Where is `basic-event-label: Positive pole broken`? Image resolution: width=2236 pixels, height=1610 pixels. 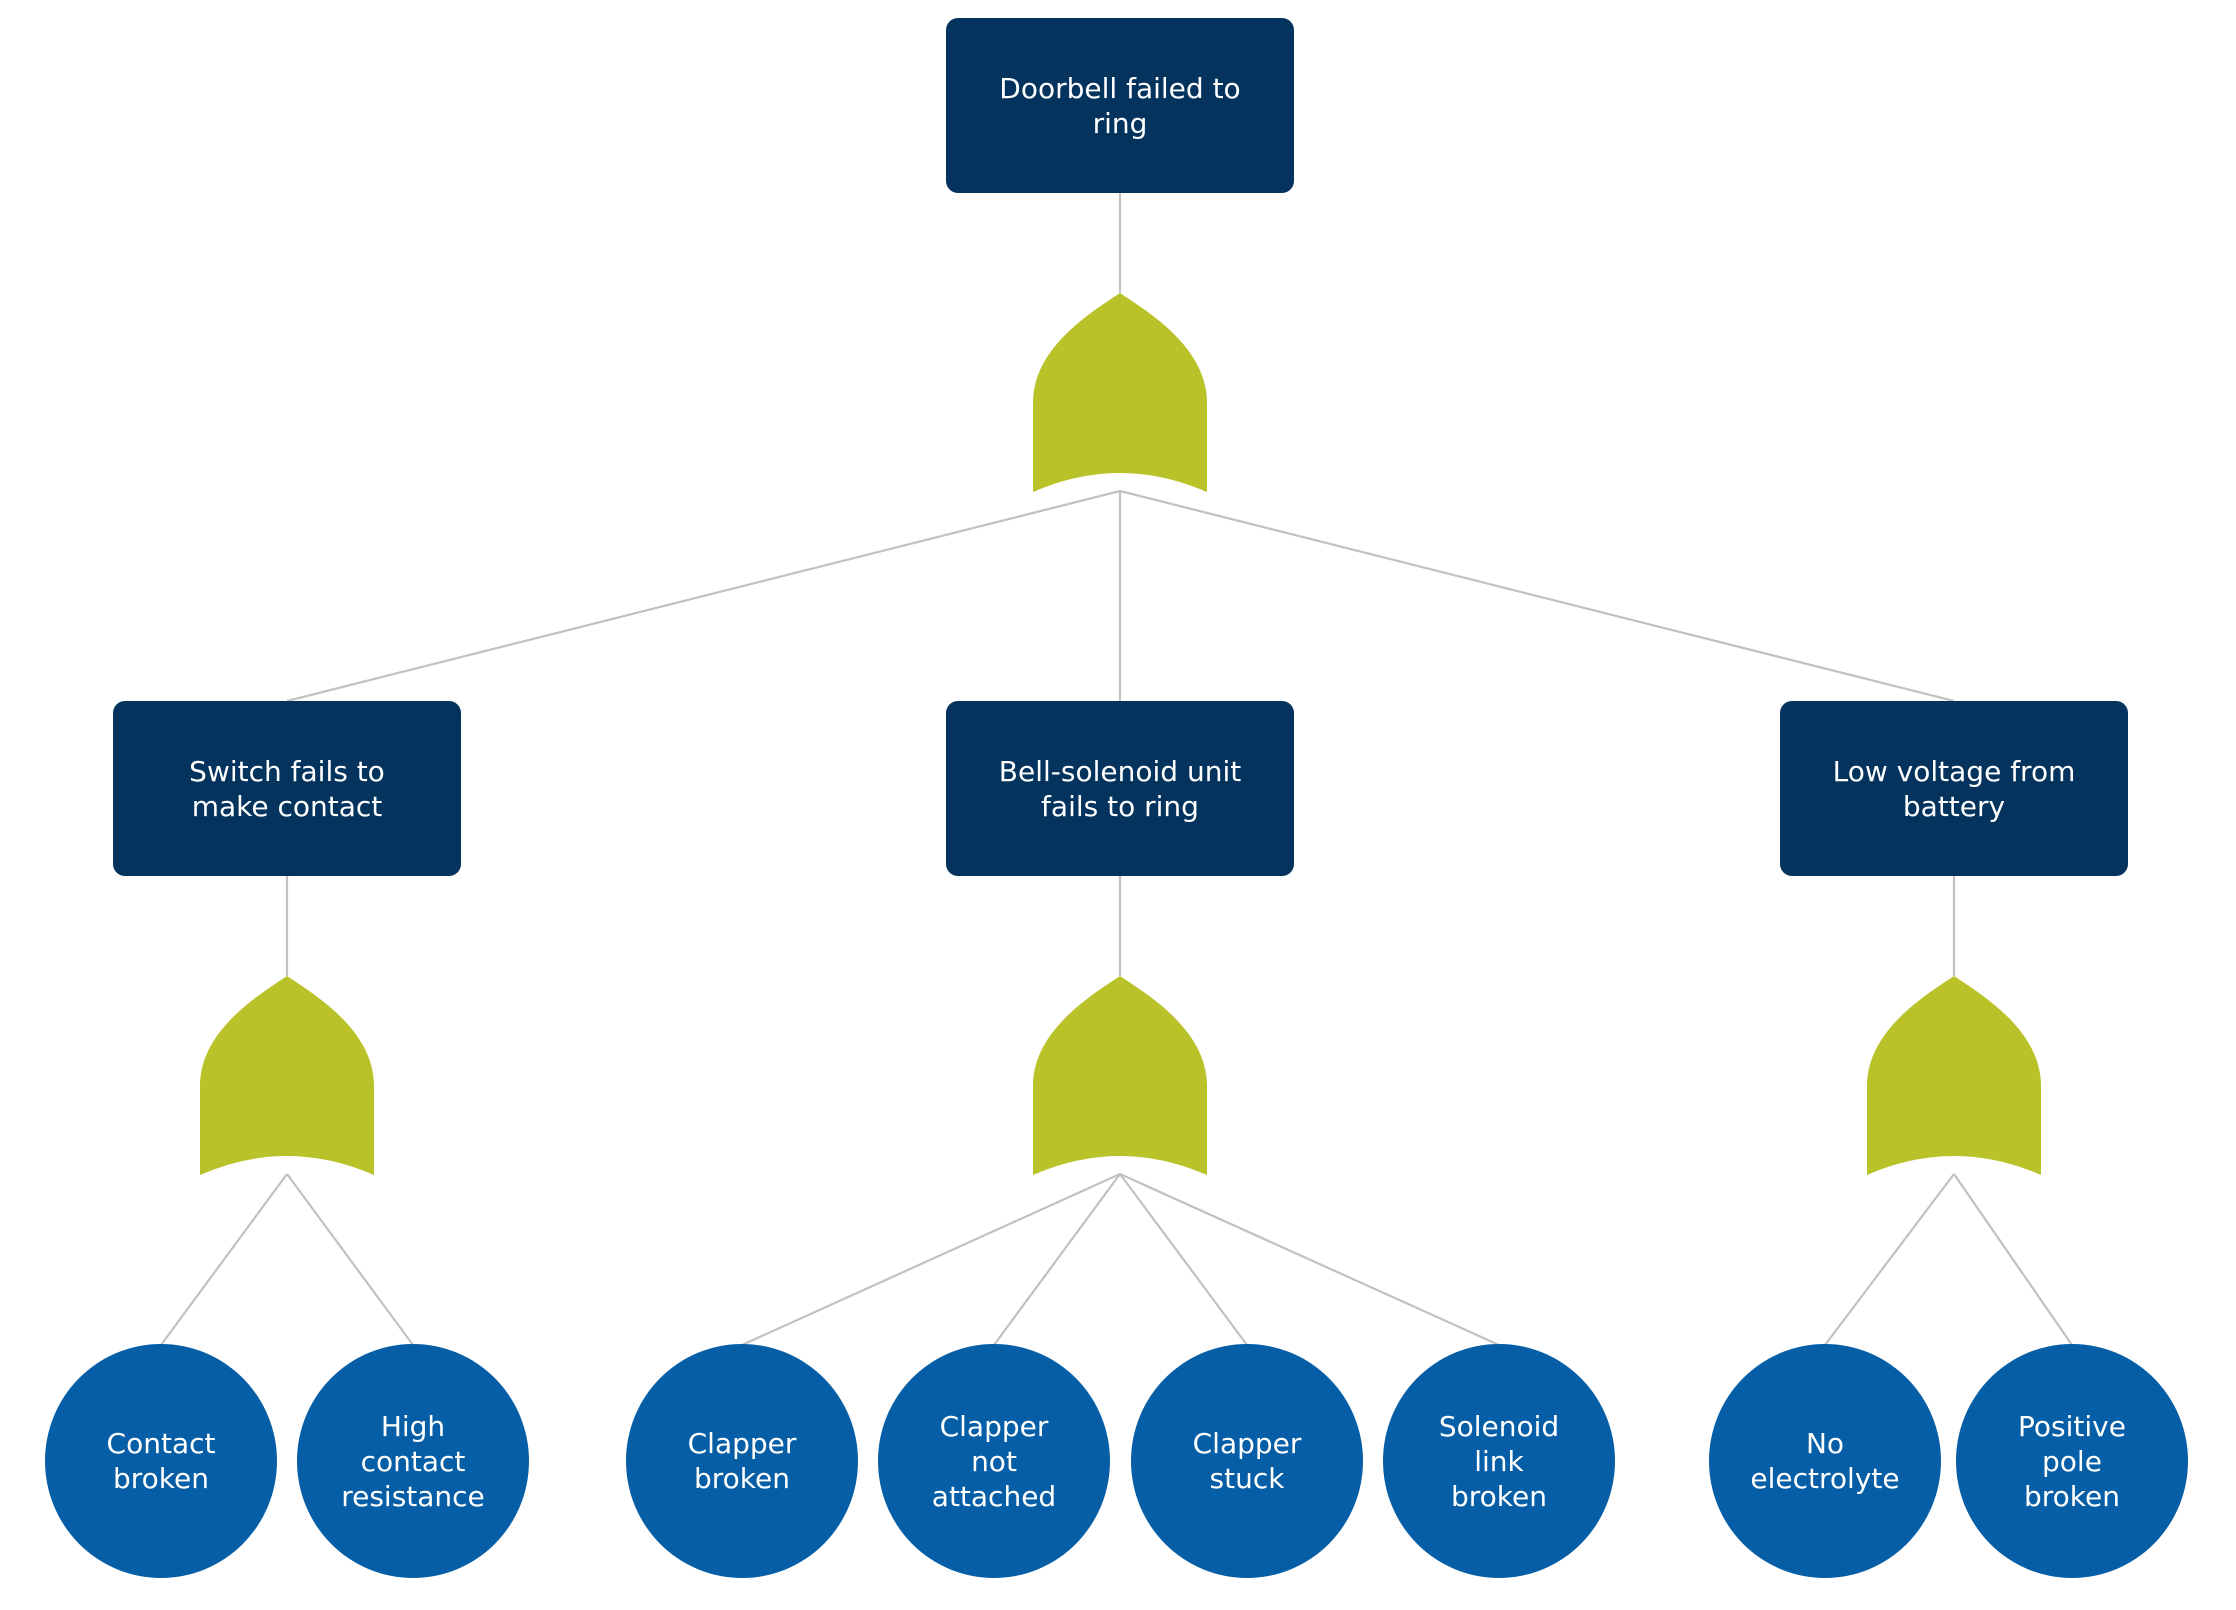 basic-event-label: Positive pole broken is located at coordinates (2072, 1461).